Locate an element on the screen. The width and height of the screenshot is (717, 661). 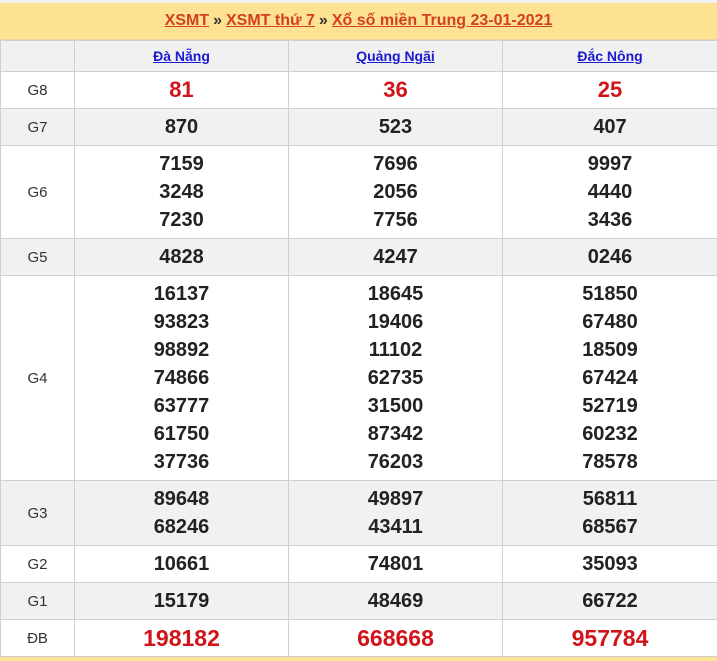
prize-number: 3436 is located at coordinates (610, 220).